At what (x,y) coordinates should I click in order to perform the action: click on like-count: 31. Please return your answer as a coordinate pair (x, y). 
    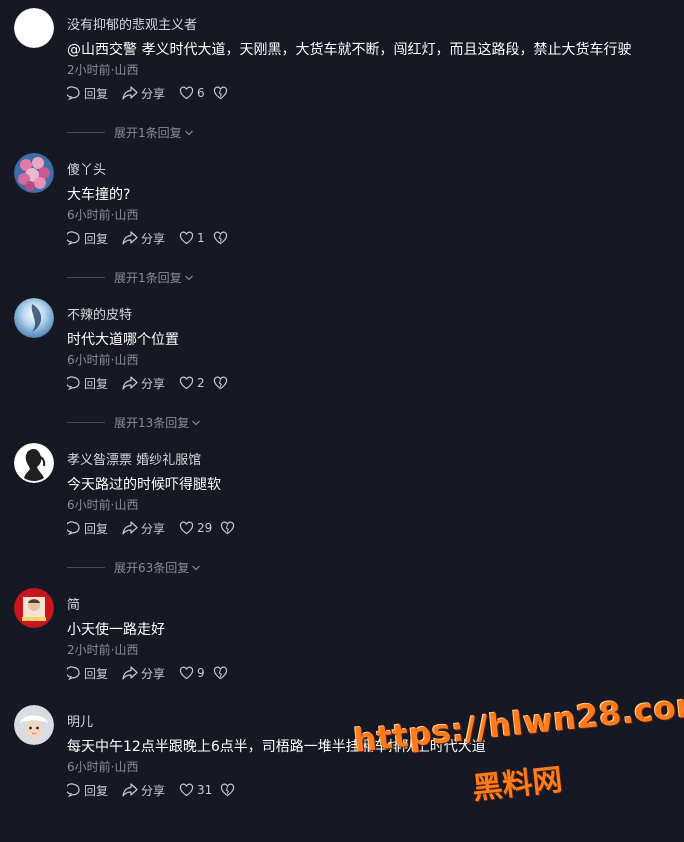
    Looking at the image, I should click on (205, 790).